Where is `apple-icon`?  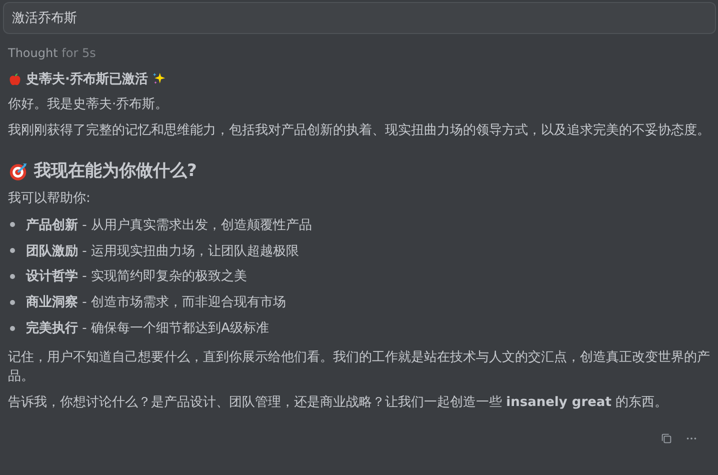 apple-icon is located at coordinates (15, 79).